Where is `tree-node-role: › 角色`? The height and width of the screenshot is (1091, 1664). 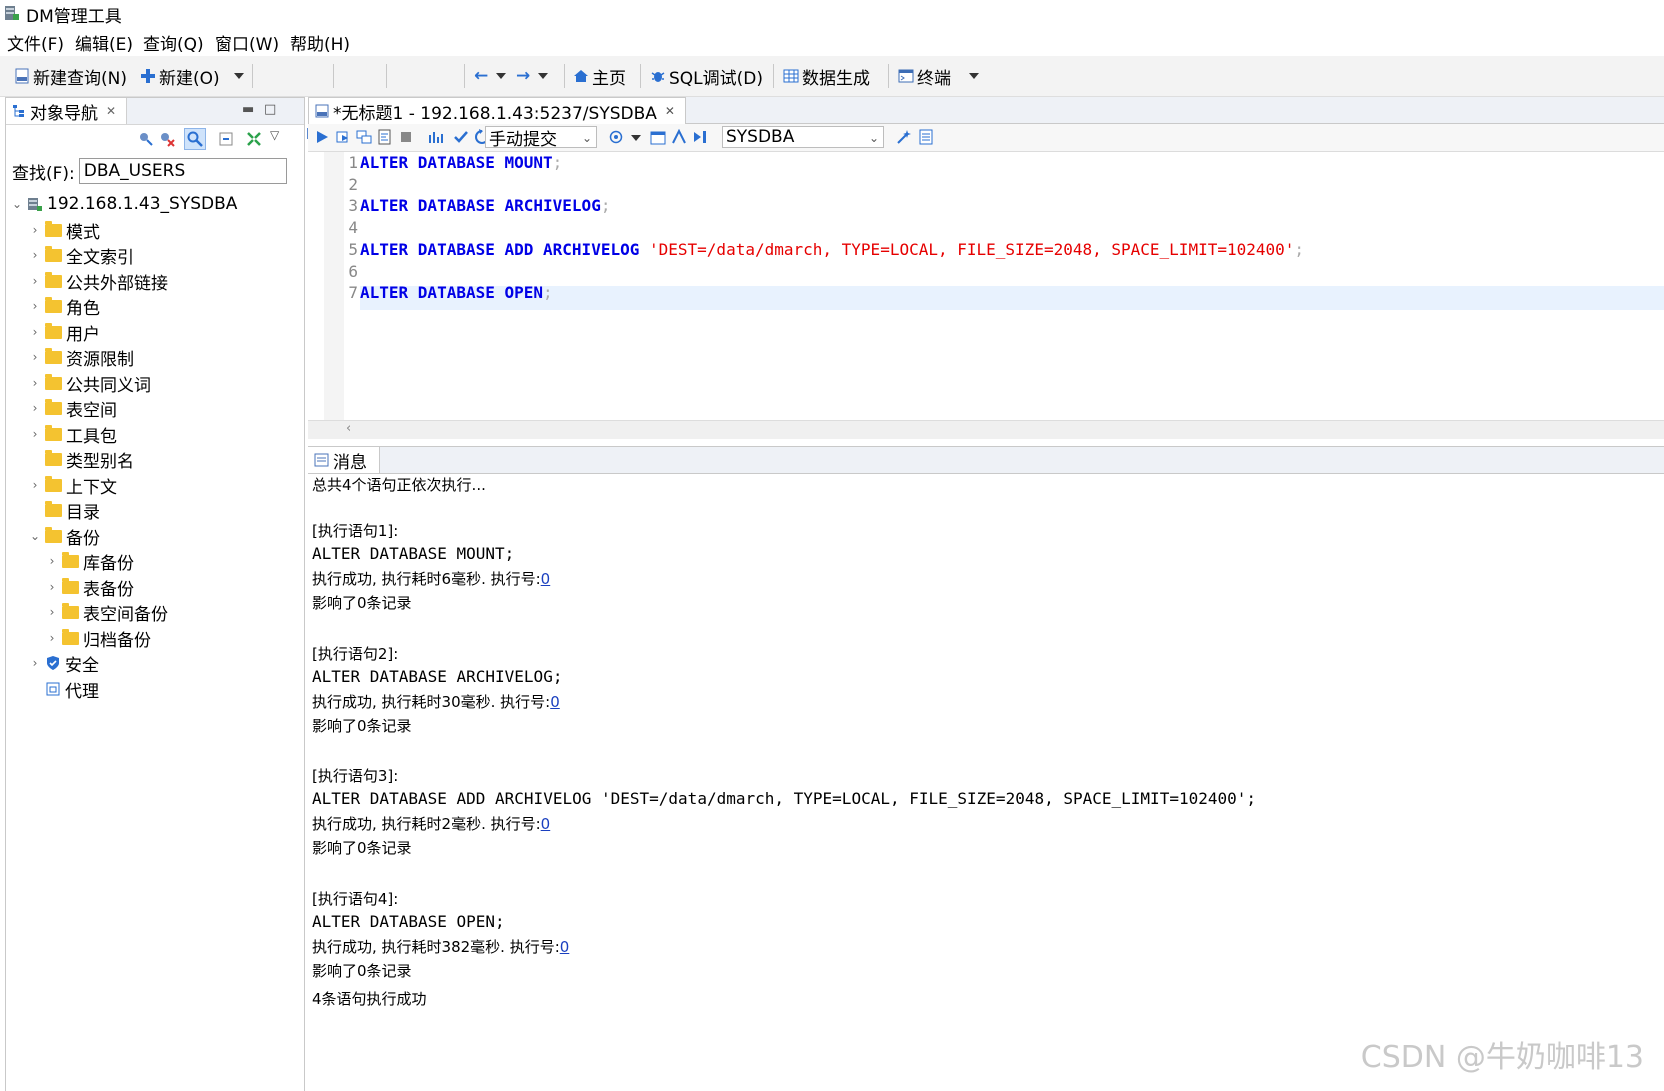
tree-node-role: › 角色 is located at coordinates (64, 306).